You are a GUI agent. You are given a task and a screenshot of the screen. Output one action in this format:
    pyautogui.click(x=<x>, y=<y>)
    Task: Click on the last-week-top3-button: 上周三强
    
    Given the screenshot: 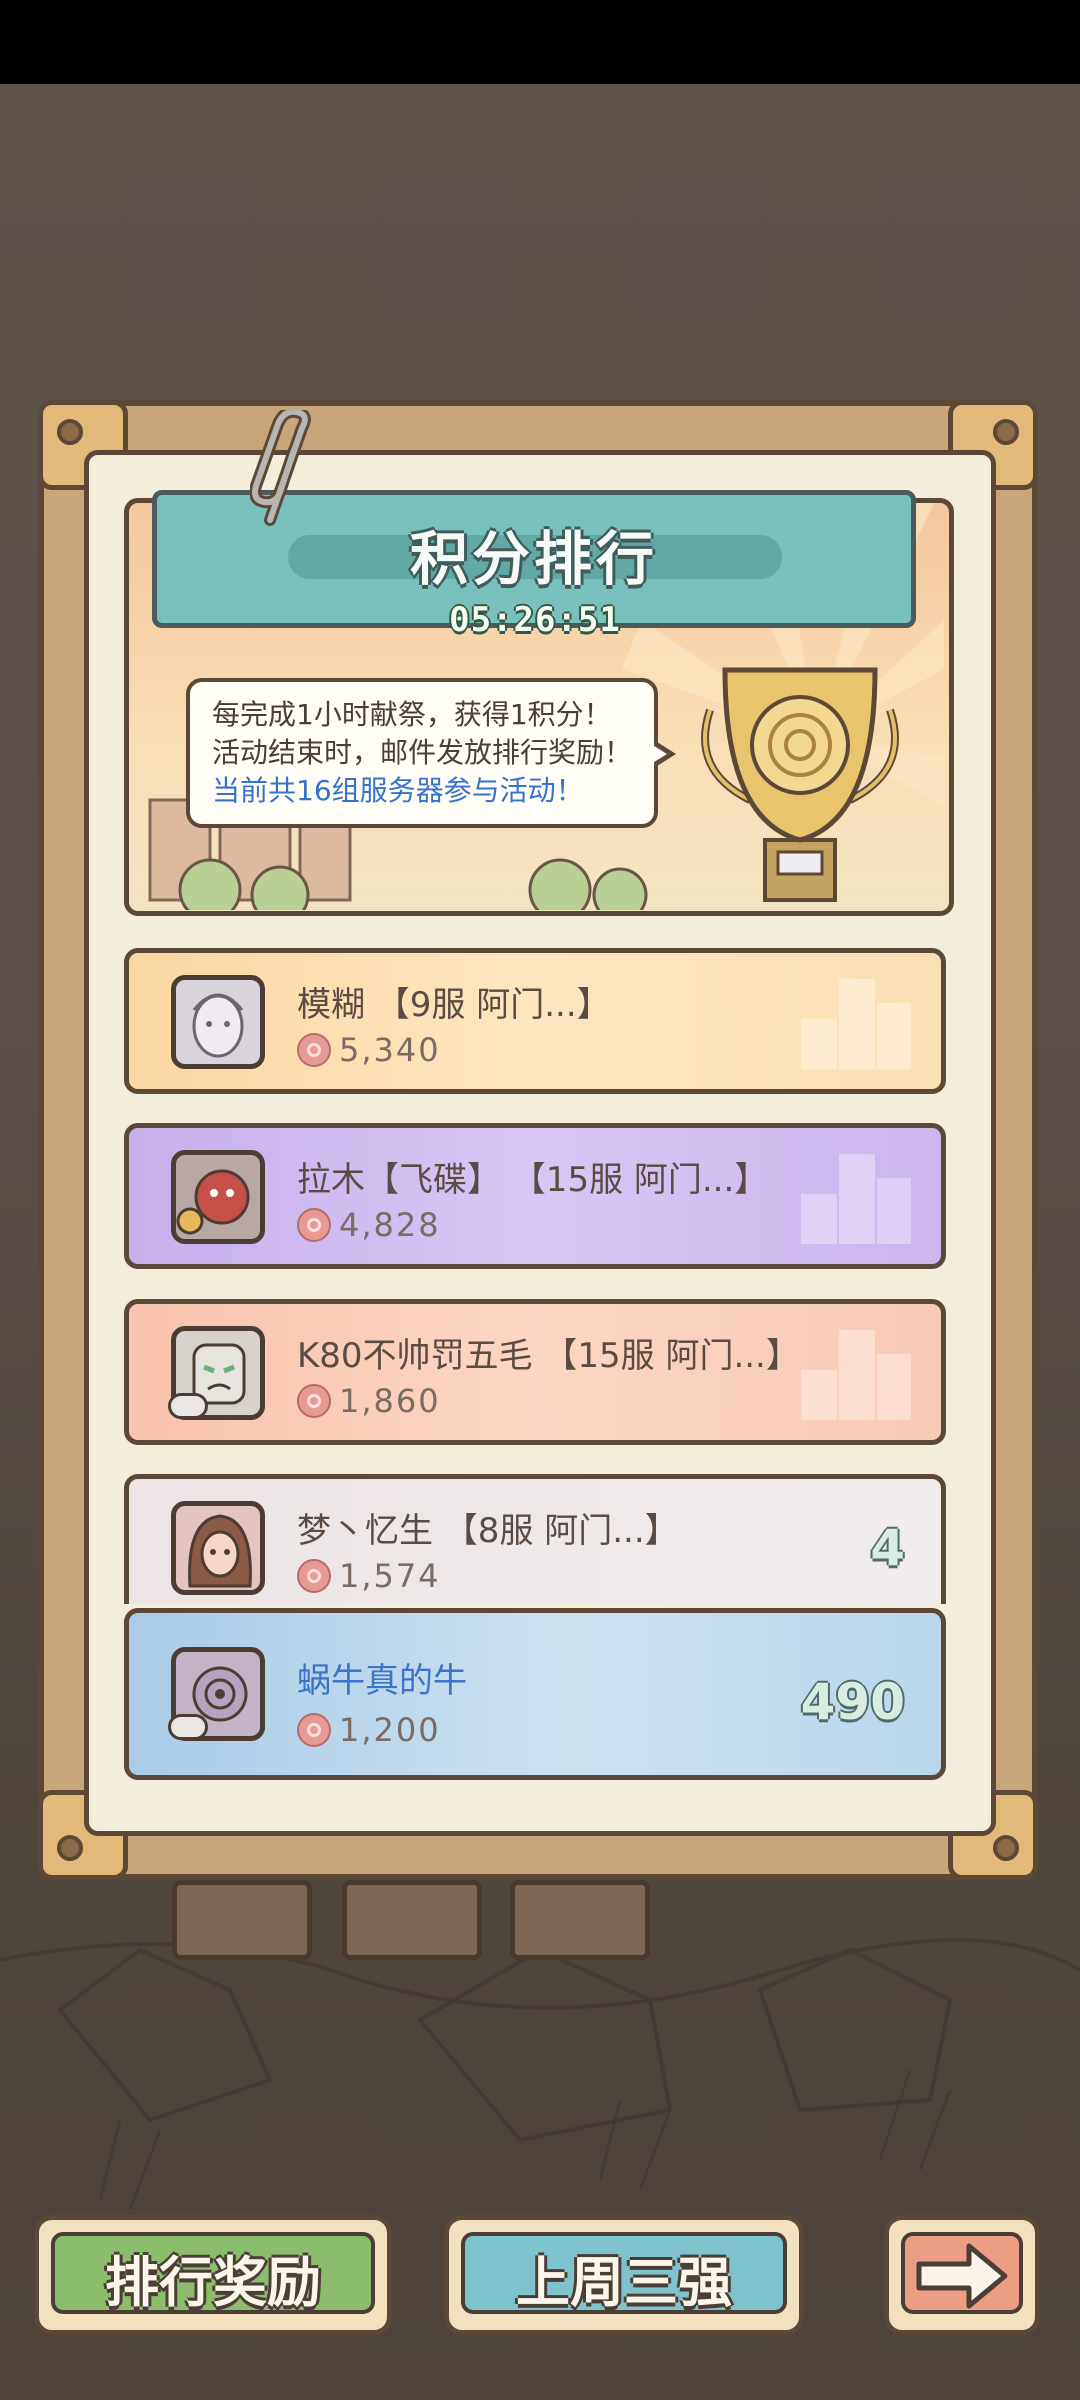 What is the action you would take?
    pyautogui.click(x=624, y=2275)
    